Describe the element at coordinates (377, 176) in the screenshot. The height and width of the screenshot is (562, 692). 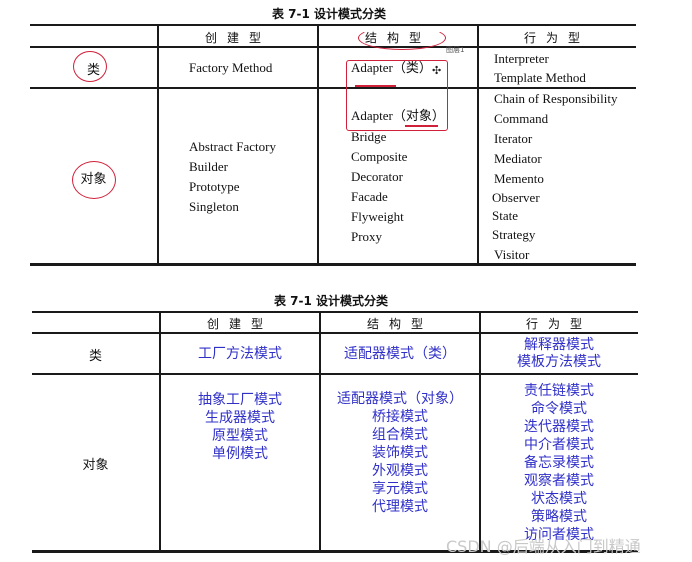
I see `table1-cell: Decorator` at that location.